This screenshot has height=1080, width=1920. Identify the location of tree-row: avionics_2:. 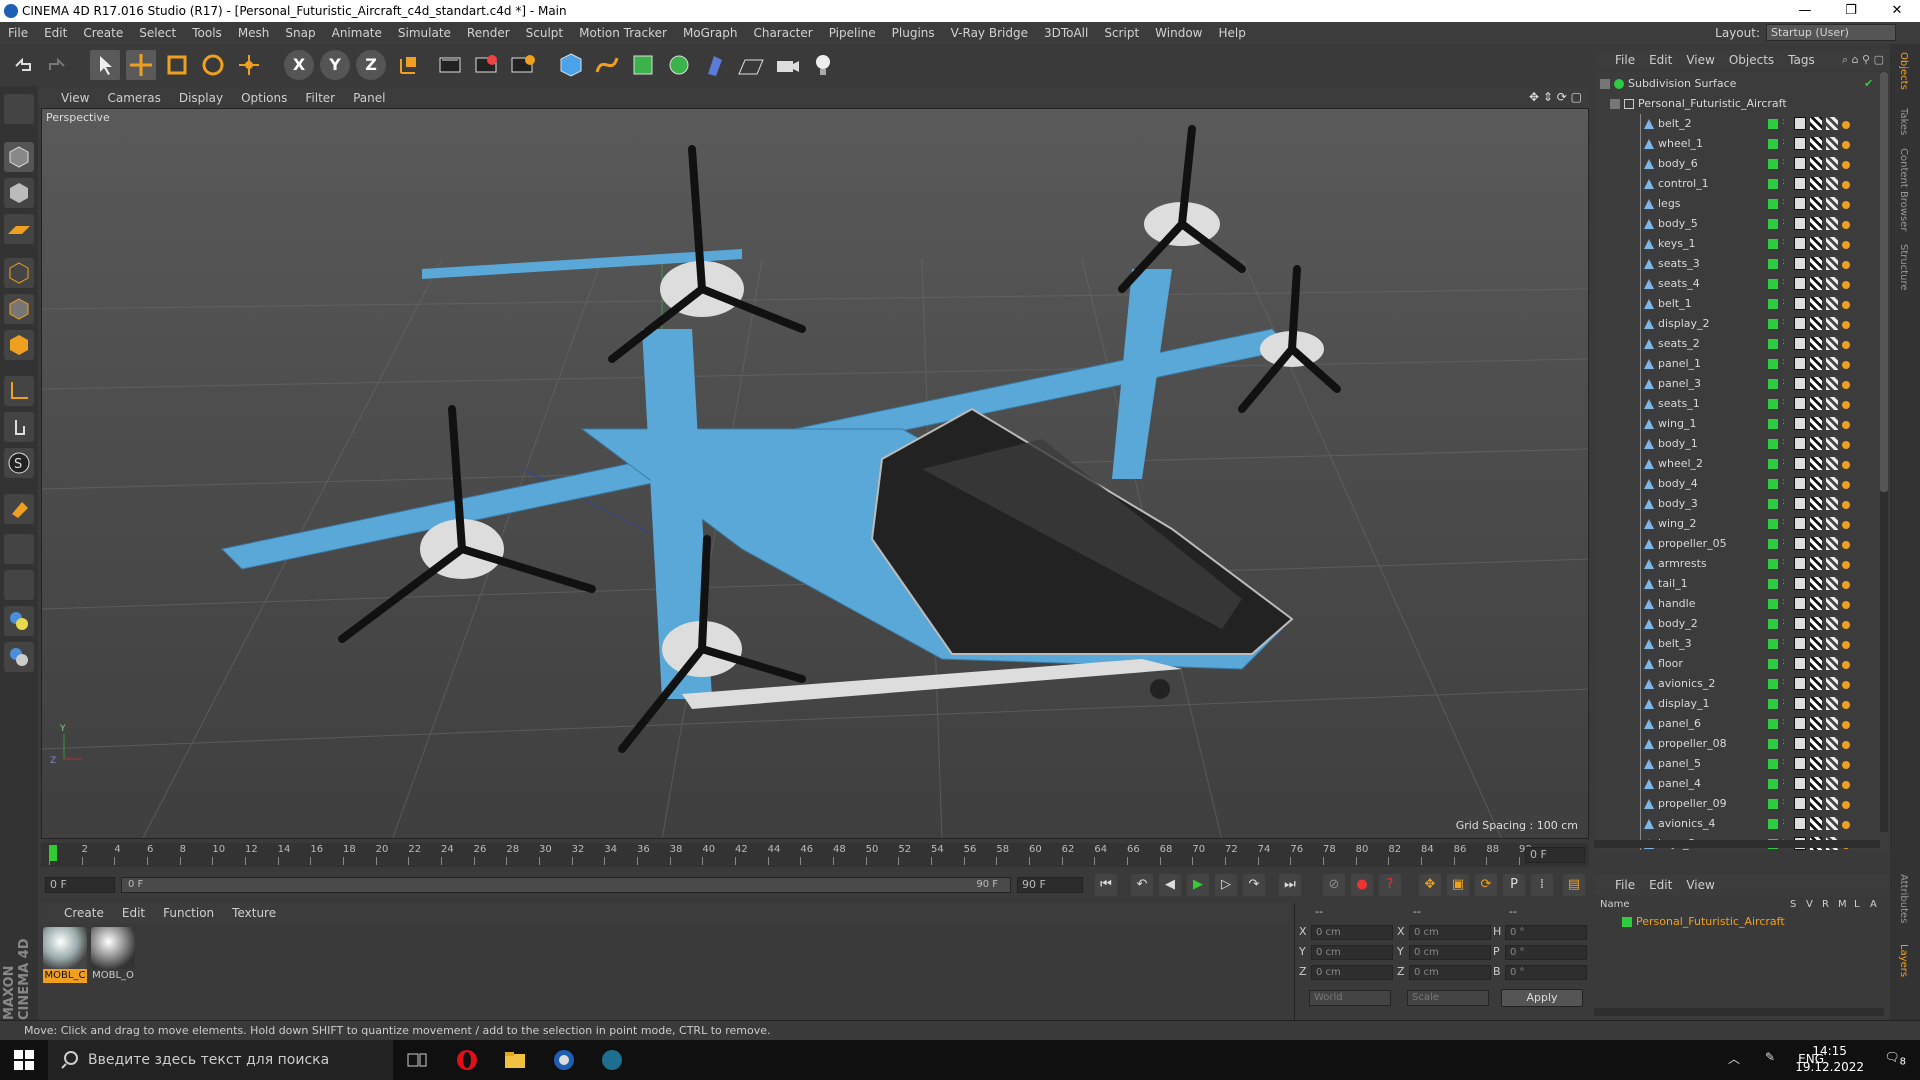
(1742, 684).